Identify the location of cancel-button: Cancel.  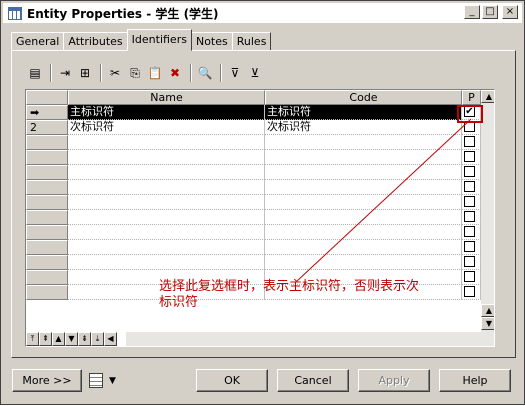
(313, 380).